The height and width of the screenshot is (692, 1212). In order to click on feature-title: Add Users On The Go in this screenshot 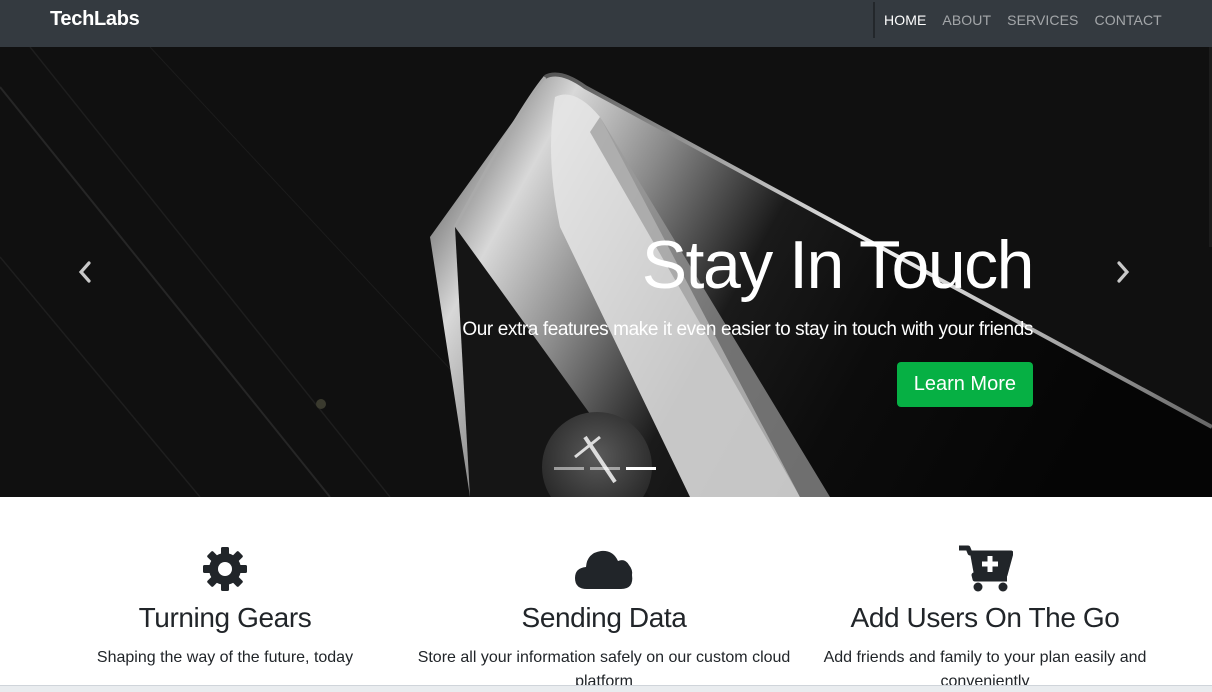, I will do `click(985, 617)`.